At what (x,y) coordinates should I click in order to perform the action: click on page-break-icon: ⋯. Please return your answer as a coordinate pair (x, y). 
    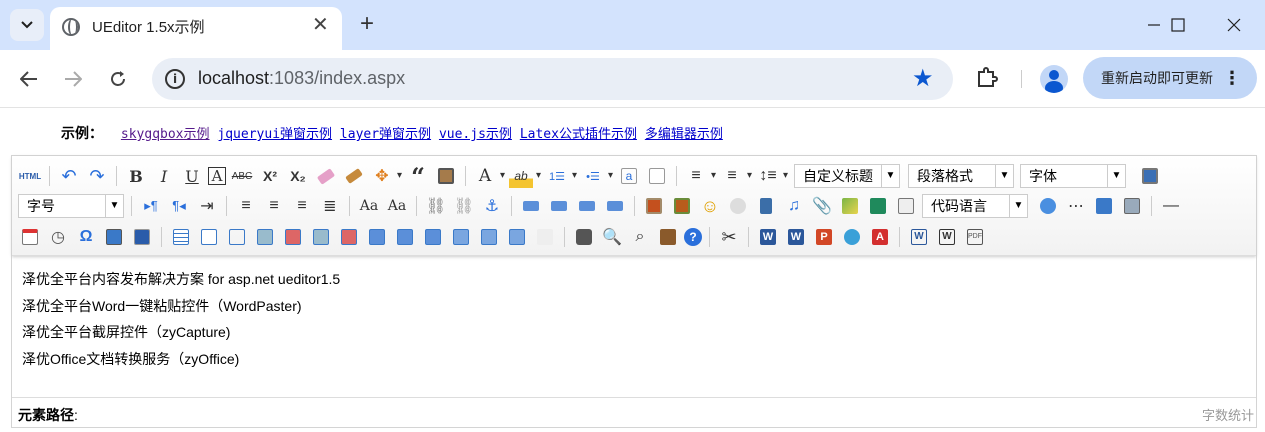
    Looking at the image, I should click on (1076, 206).